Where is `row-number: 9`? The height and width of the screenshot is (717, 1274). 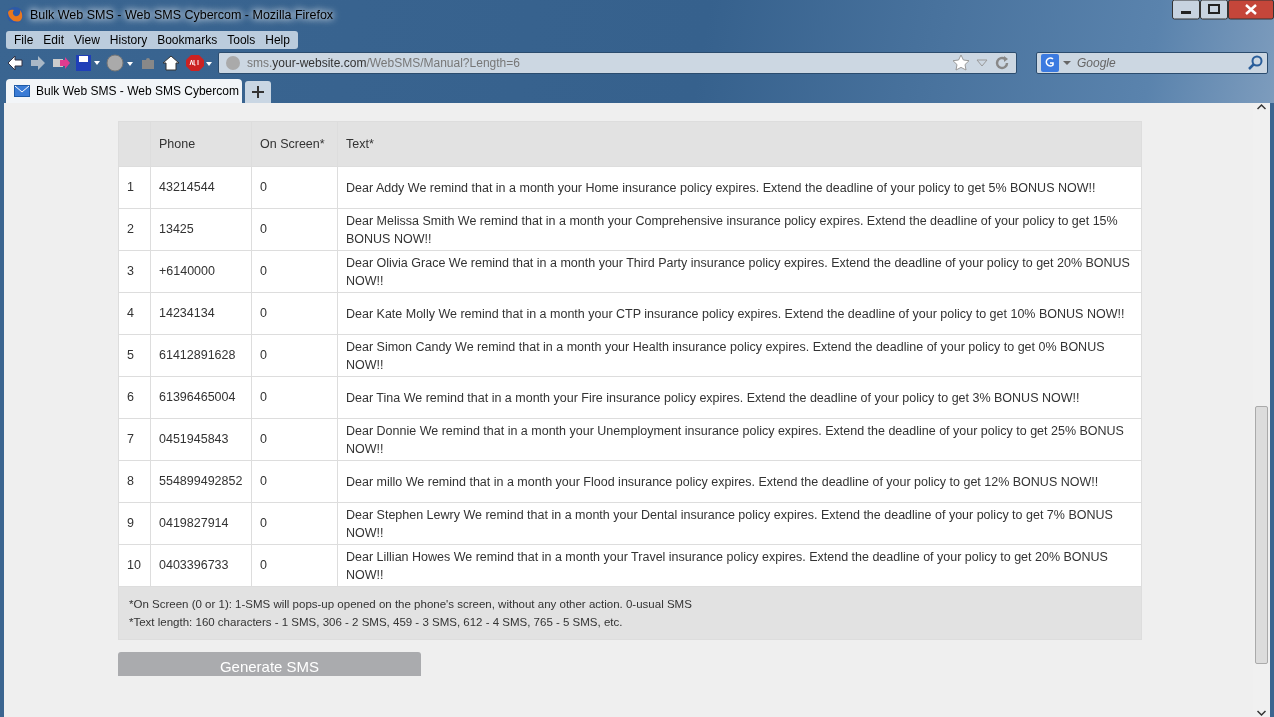 row-number: 9 is located at coordinates (134, 523).